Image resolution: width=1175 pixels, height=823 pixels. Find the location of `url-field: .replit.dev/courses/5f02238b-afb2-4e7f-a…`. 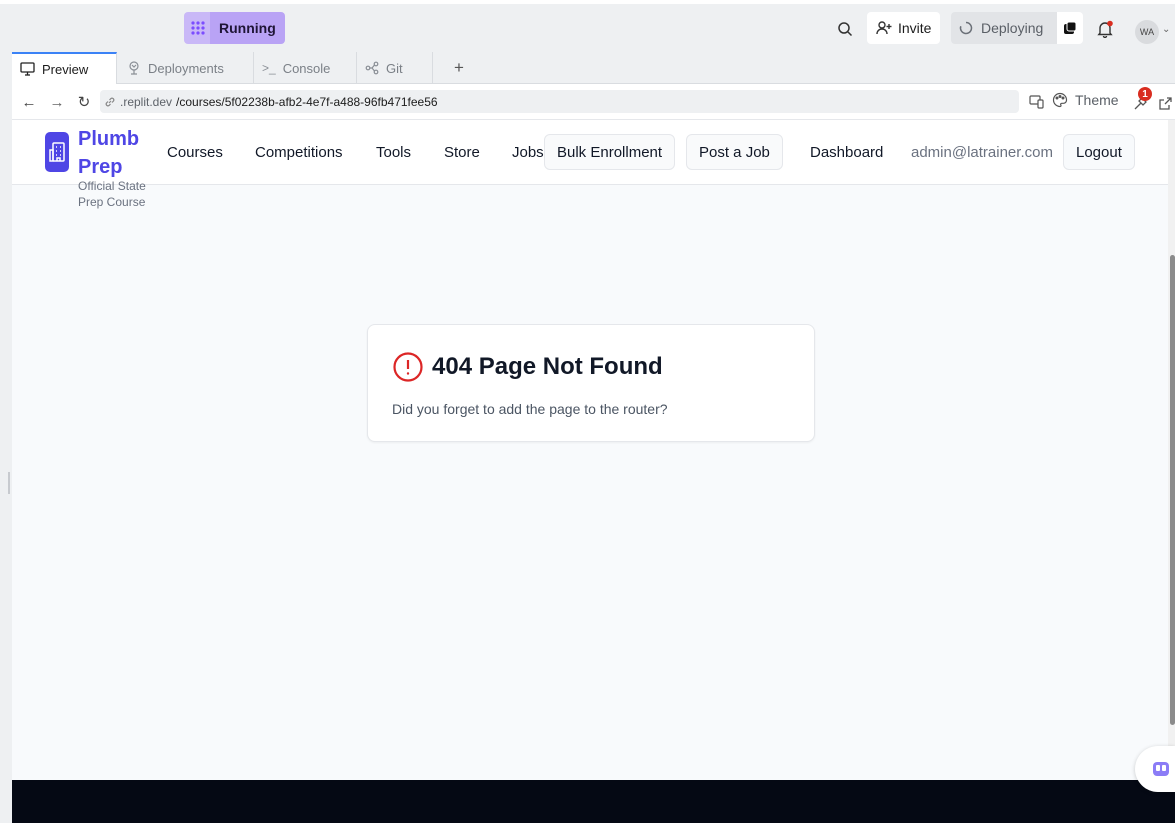

url-field: .replit.dev/courses/5f02238b-afb2-4e7f-a… is located at coordinates (559, 101).